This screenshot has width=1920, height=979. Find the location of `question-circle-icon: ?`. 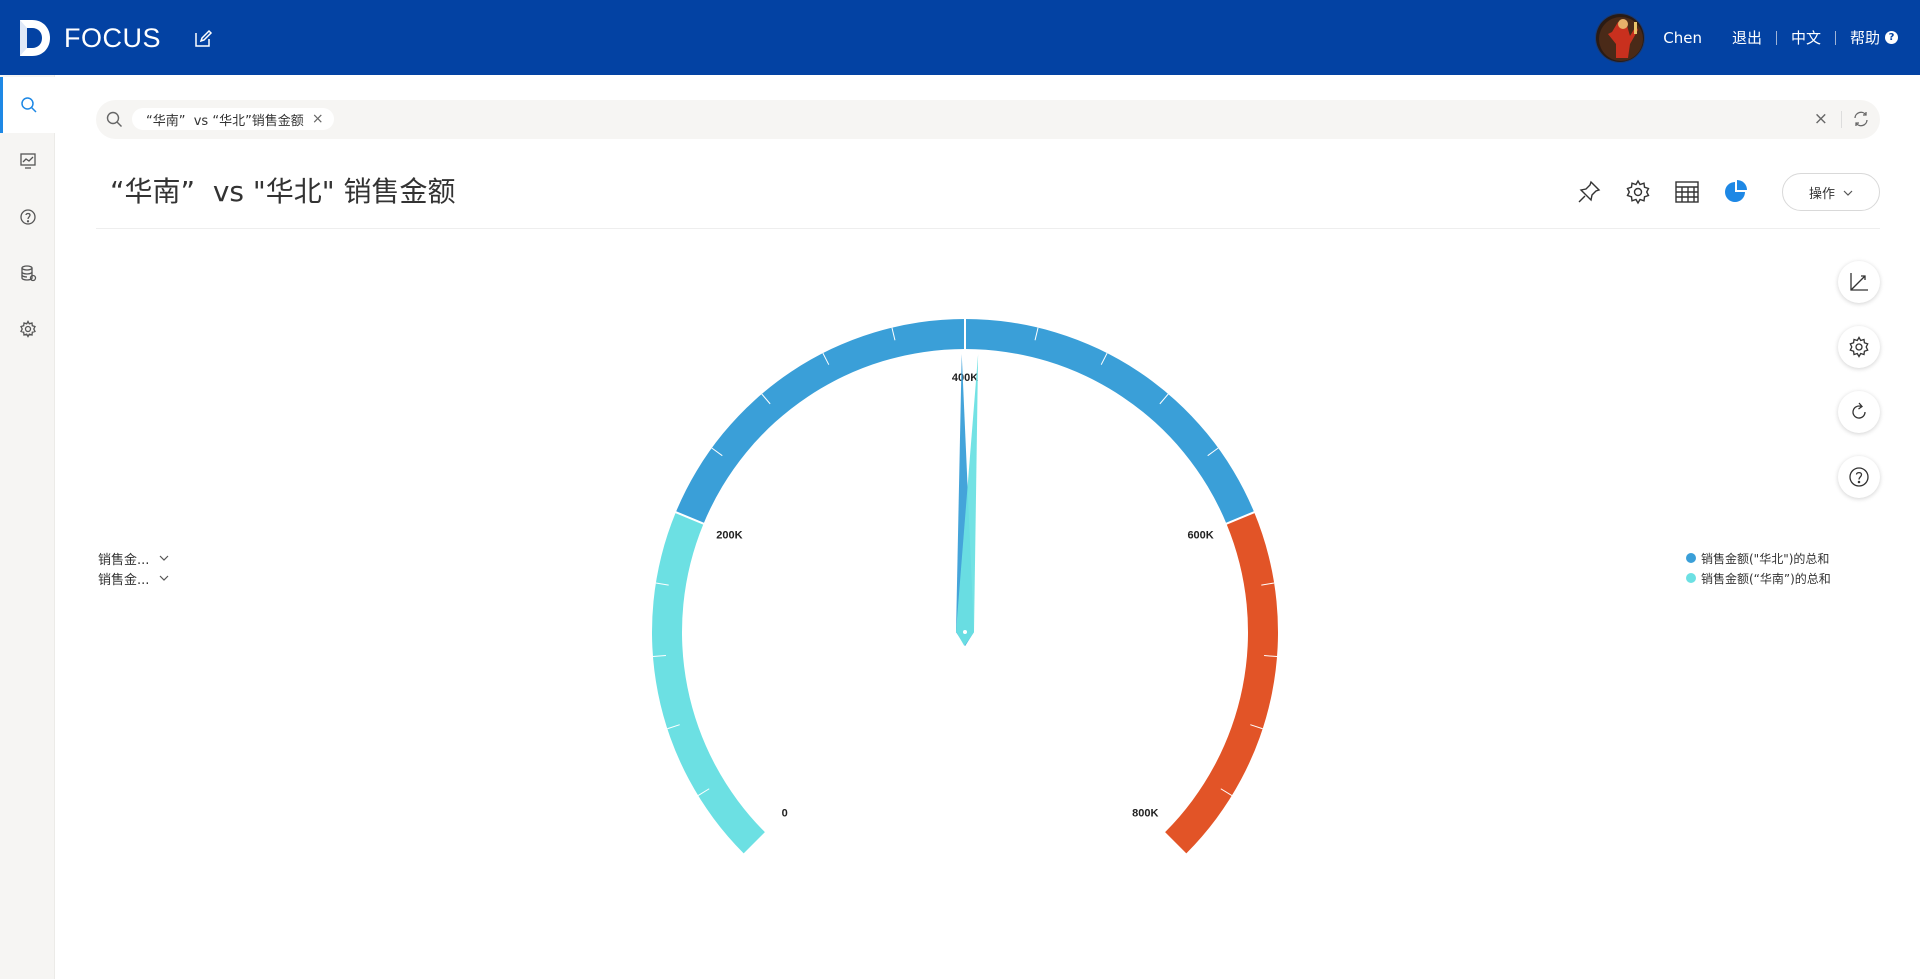

question-circle-icon: ? is located at coordinates (1891, 37).